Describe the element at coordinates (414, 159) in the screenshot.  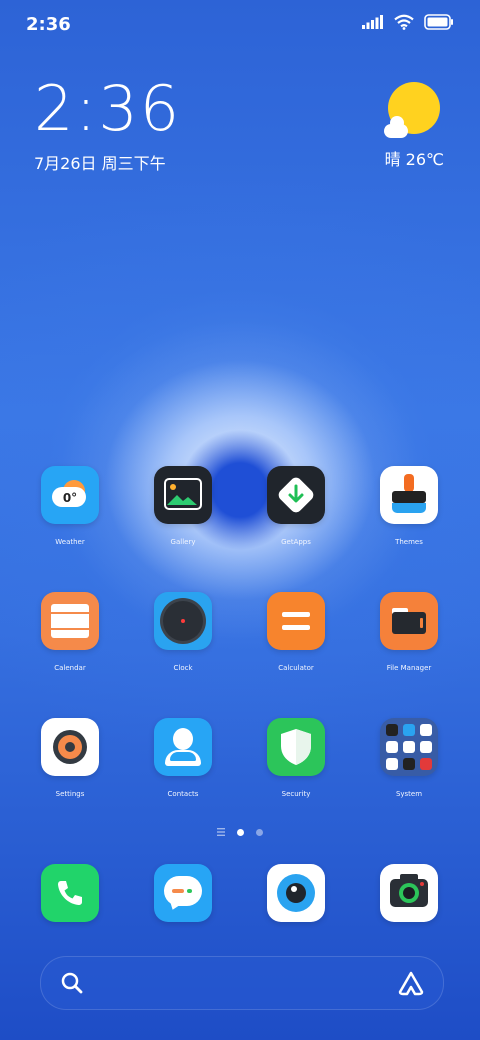
I see `weather-summary: 晴 26℃` at that location.